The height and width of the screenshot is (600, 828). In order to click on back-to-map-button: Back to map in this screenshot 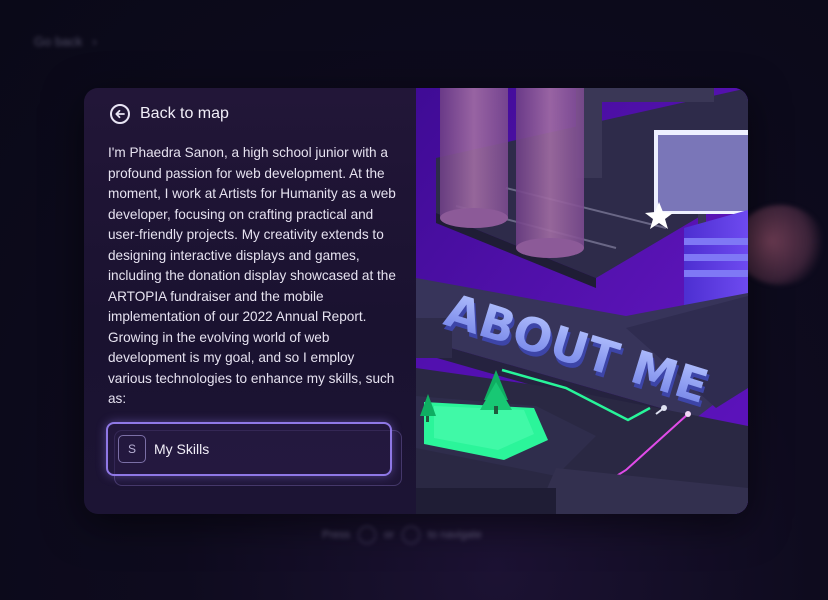, I will do `click(169, 114)`.